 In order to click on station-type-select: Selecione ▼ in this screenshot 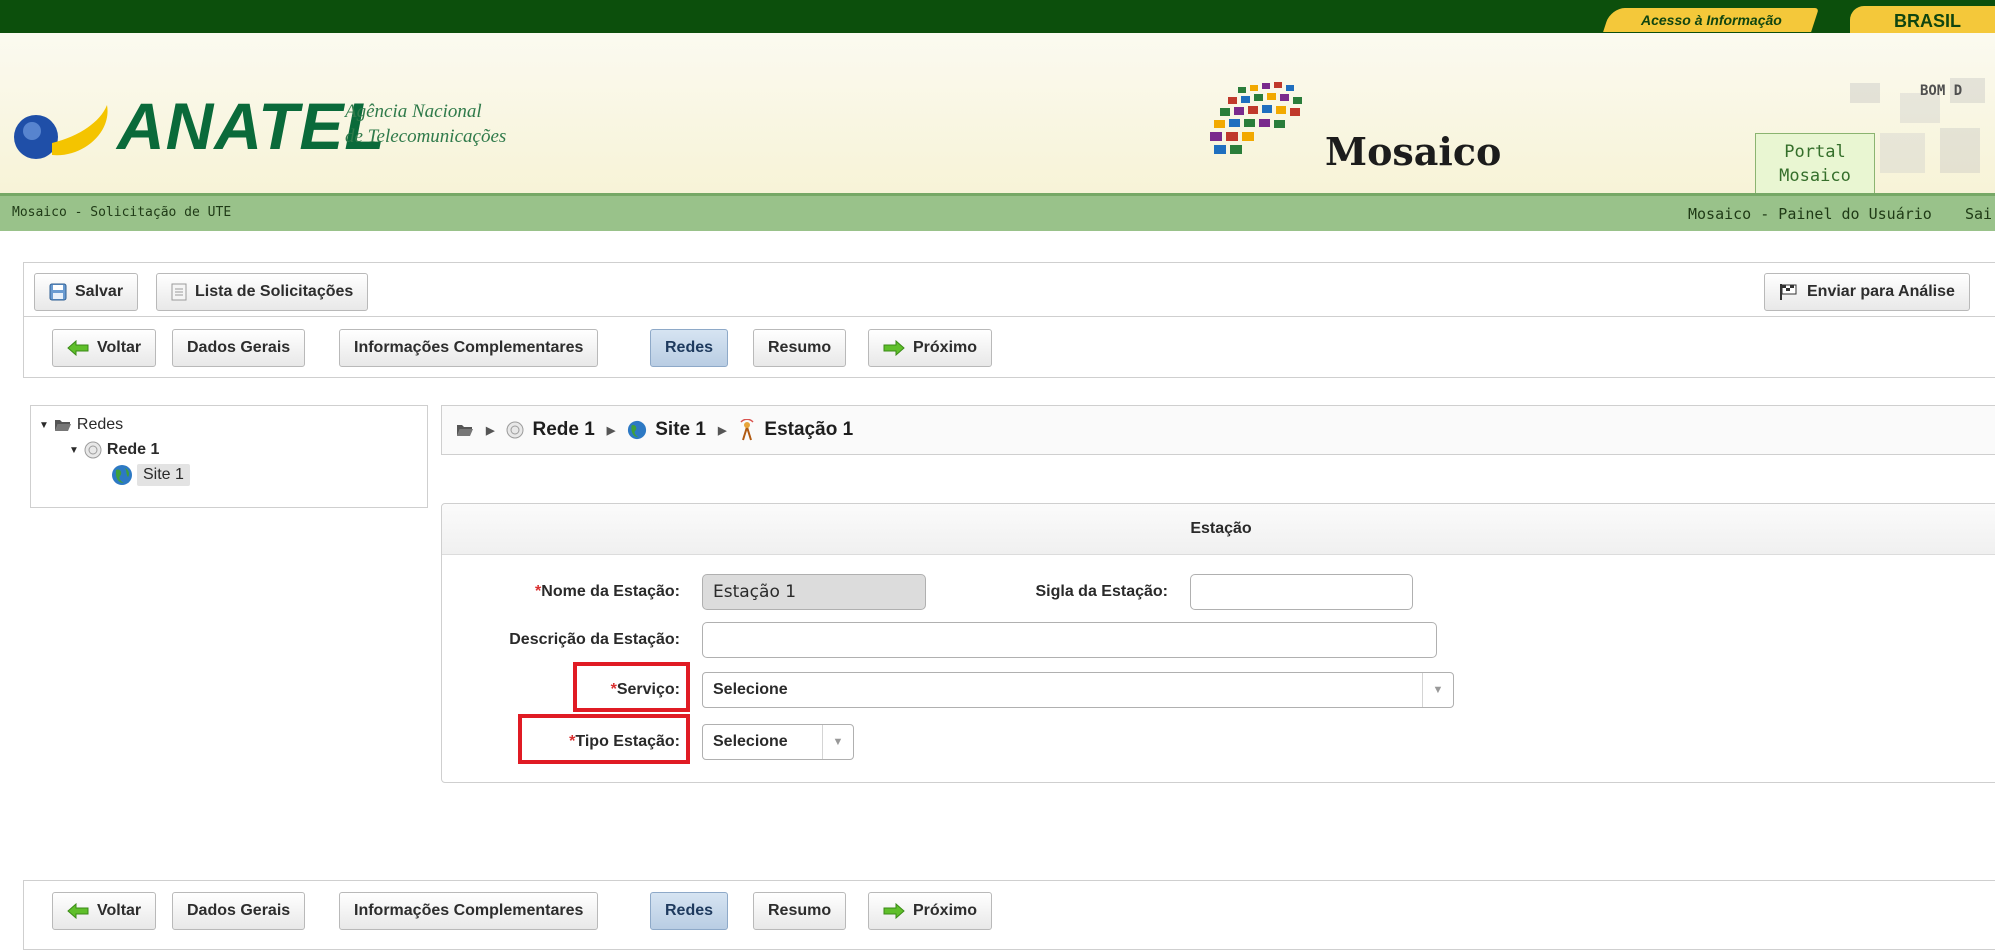, I will do `click(778, 742)`.